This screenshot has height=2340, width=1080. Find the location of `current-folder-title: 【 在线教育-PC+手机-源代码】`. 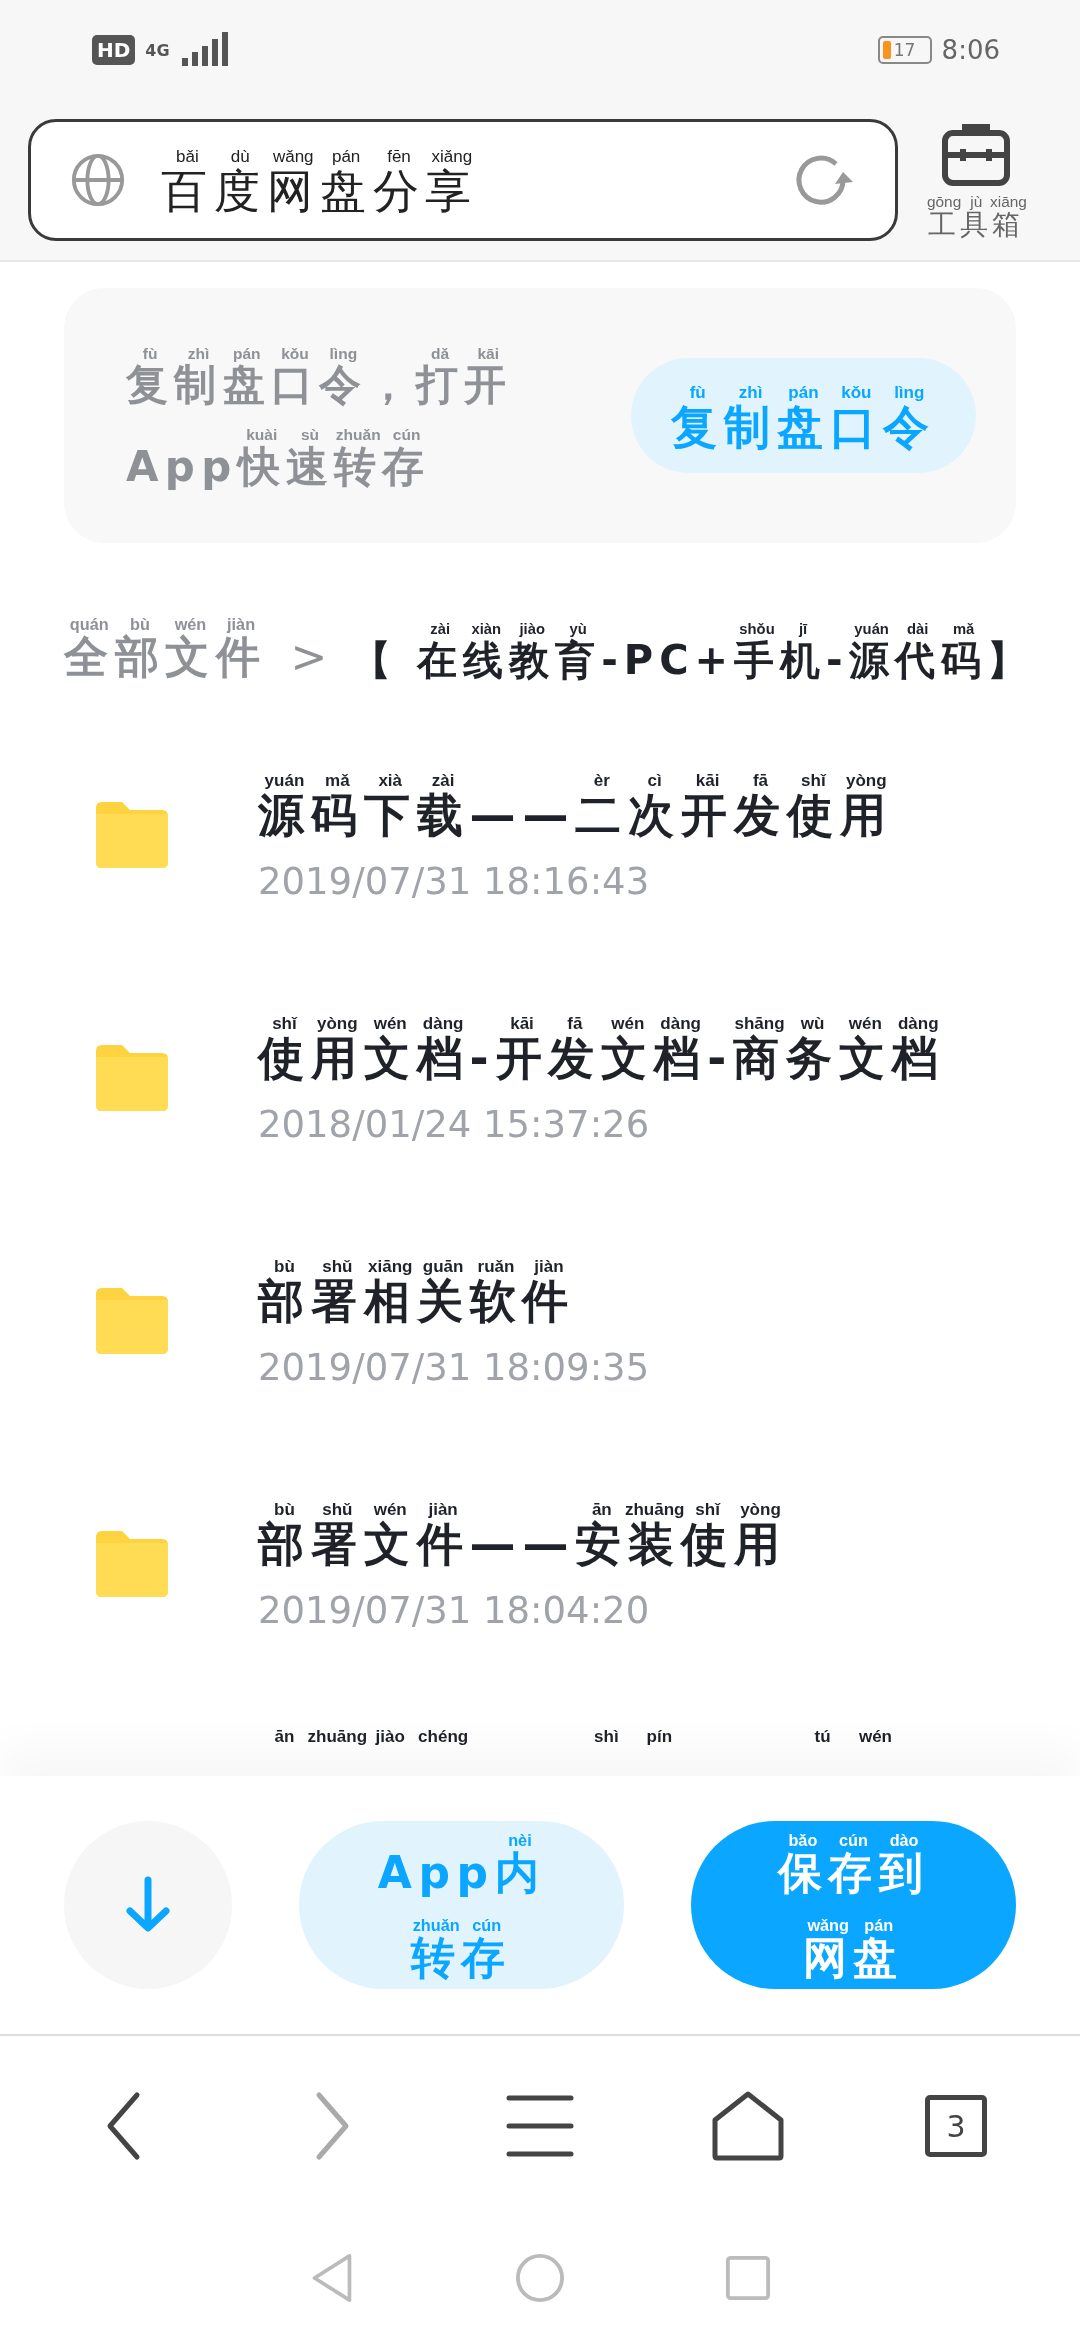

current-folder-title: 【 在线教育-PC+手机-源代码】 is located at coordinates (692, 660).